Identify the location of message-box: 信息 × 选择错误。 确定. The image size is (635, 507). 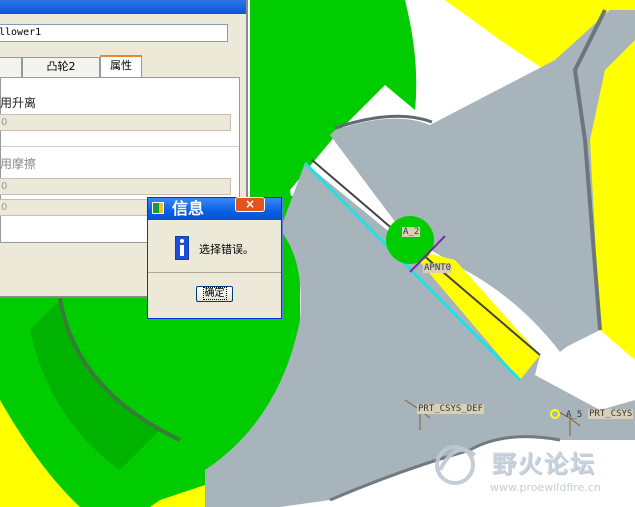
(214, 258).